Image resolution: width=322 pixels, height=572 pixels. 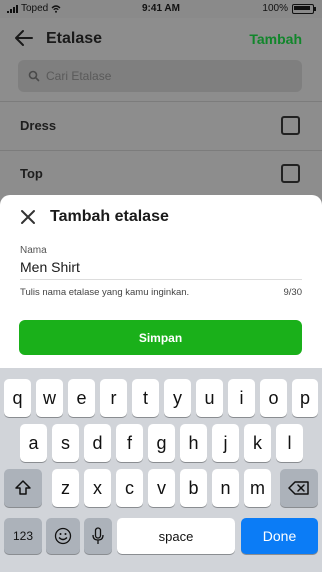 I want to click on emoji-icon, so click(x=63, y=536).